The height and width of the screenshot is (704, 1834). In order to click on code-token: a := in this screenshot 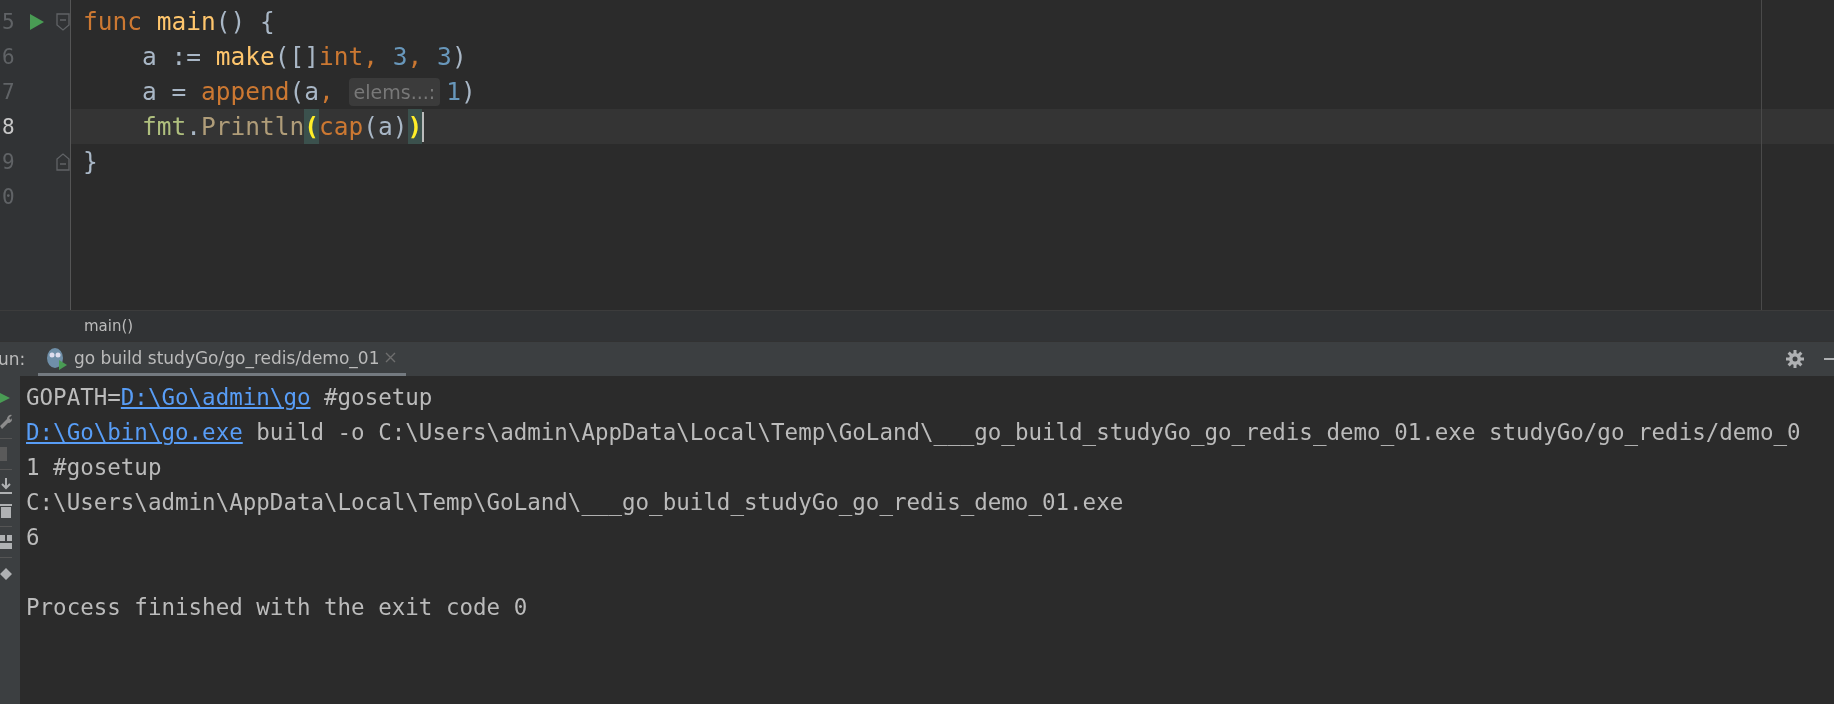, I will do `click(171, 57)`.